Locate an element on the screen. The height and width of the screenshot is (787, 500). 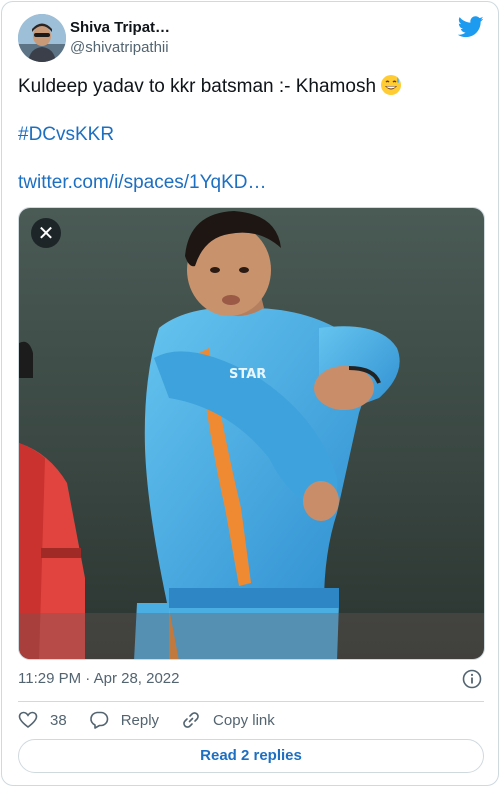
like-count: 38 is located at coordinates (58, 720).